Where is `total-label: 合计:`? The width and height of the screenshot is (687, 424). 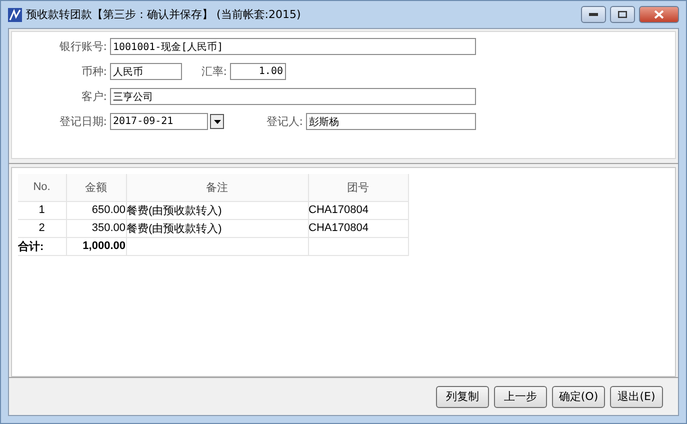 total-label: 合计: is located at coordinates (42, 246).